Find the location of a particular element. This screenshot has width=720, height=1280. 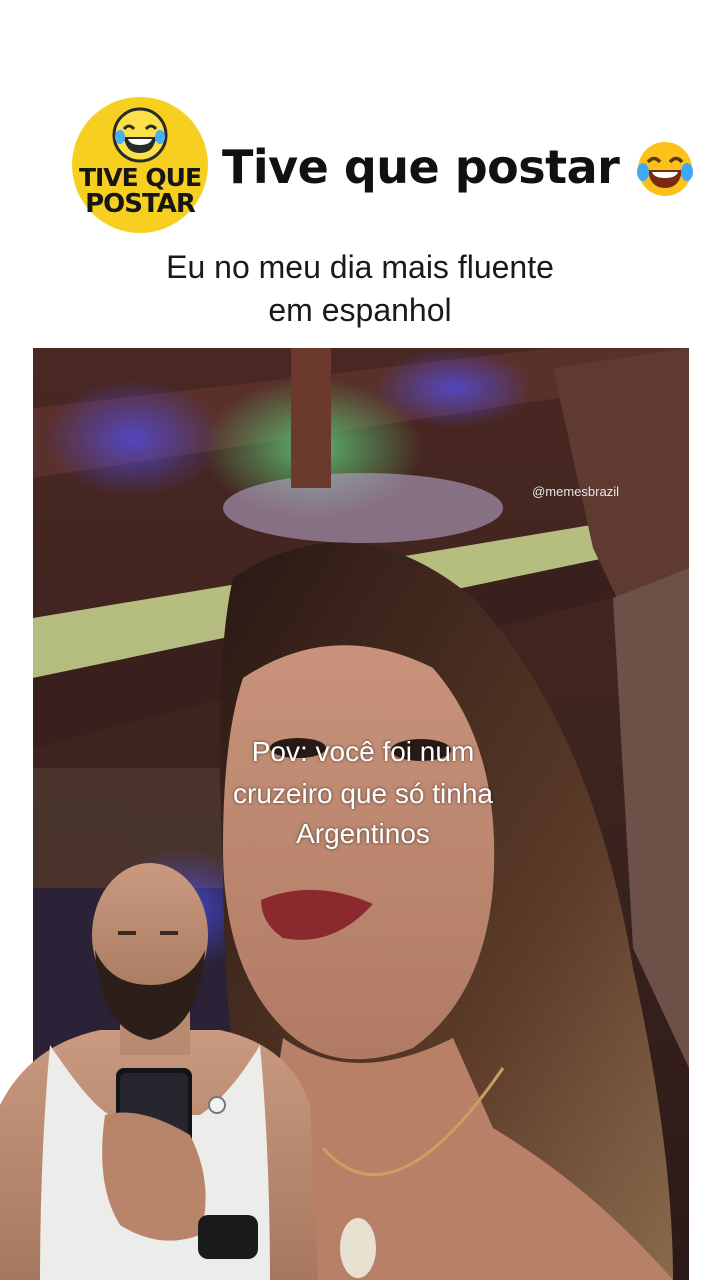

channel-logo: TIVE QUE POSTAR is located at coordinates (140, 165).